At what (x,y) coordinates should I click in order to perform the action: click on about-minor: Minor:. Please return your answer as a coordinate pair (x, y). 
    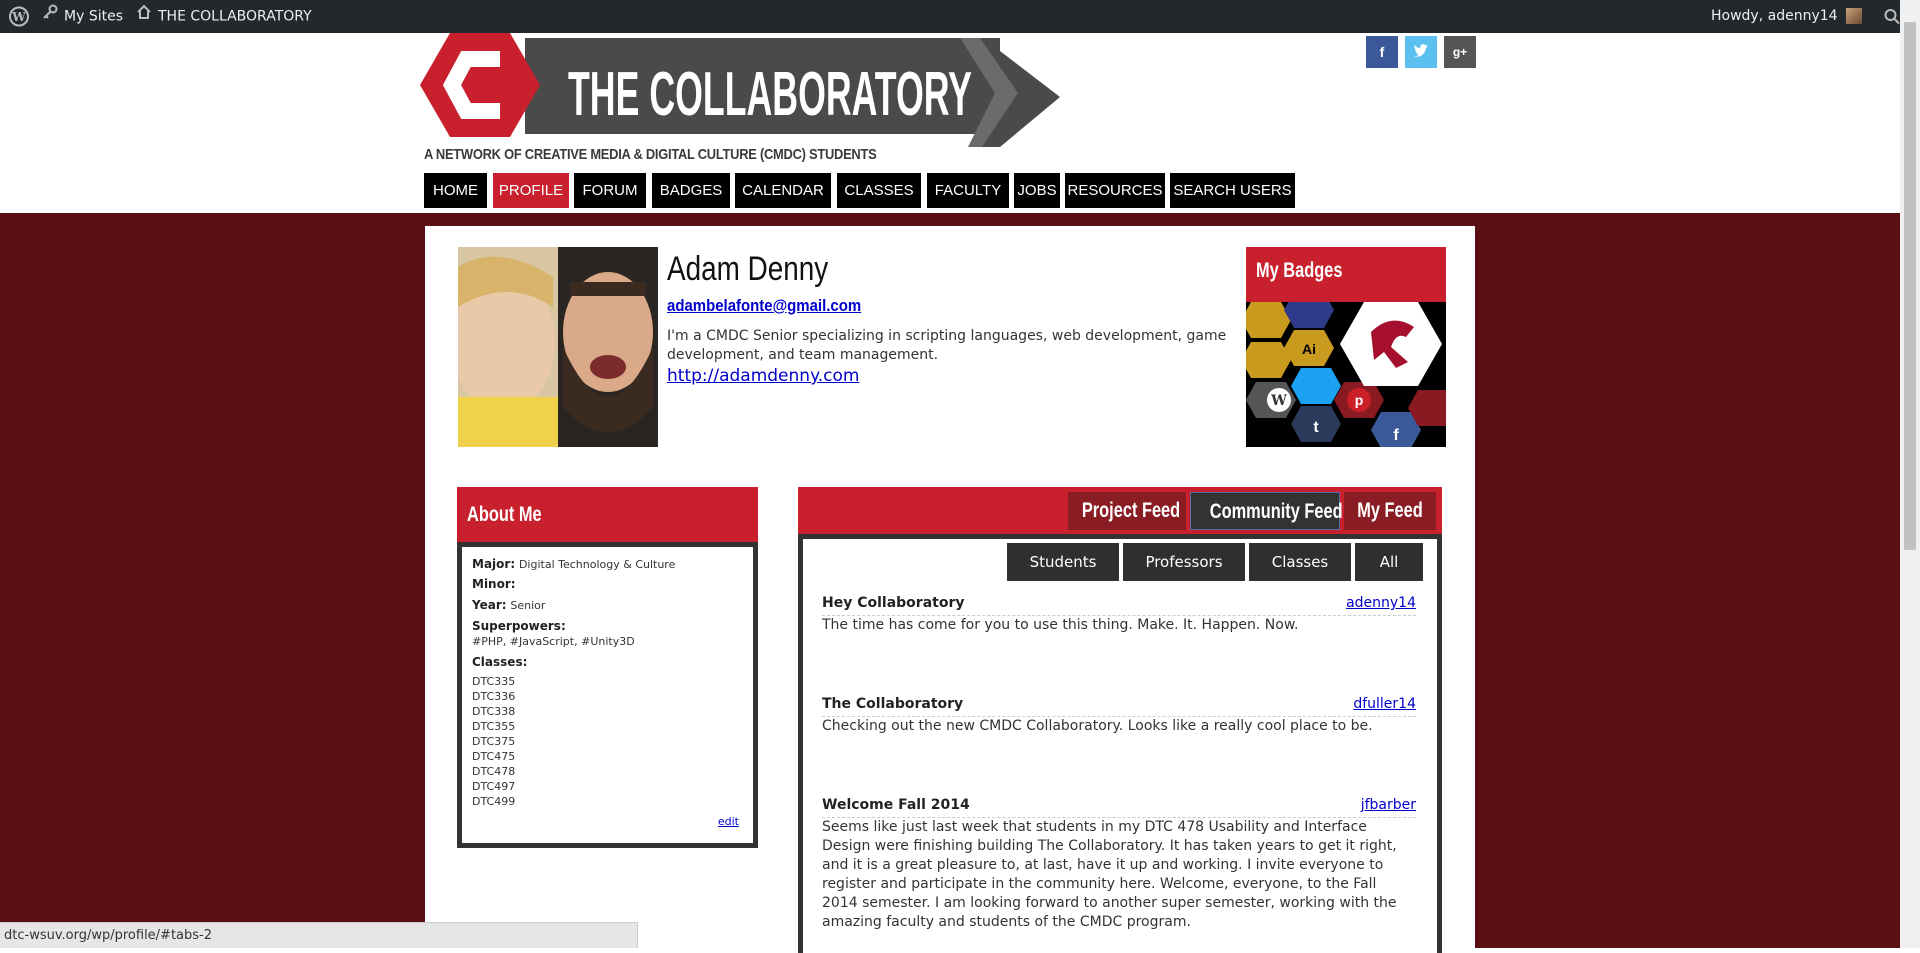
    Looking at the image, I should click on (494, 584).